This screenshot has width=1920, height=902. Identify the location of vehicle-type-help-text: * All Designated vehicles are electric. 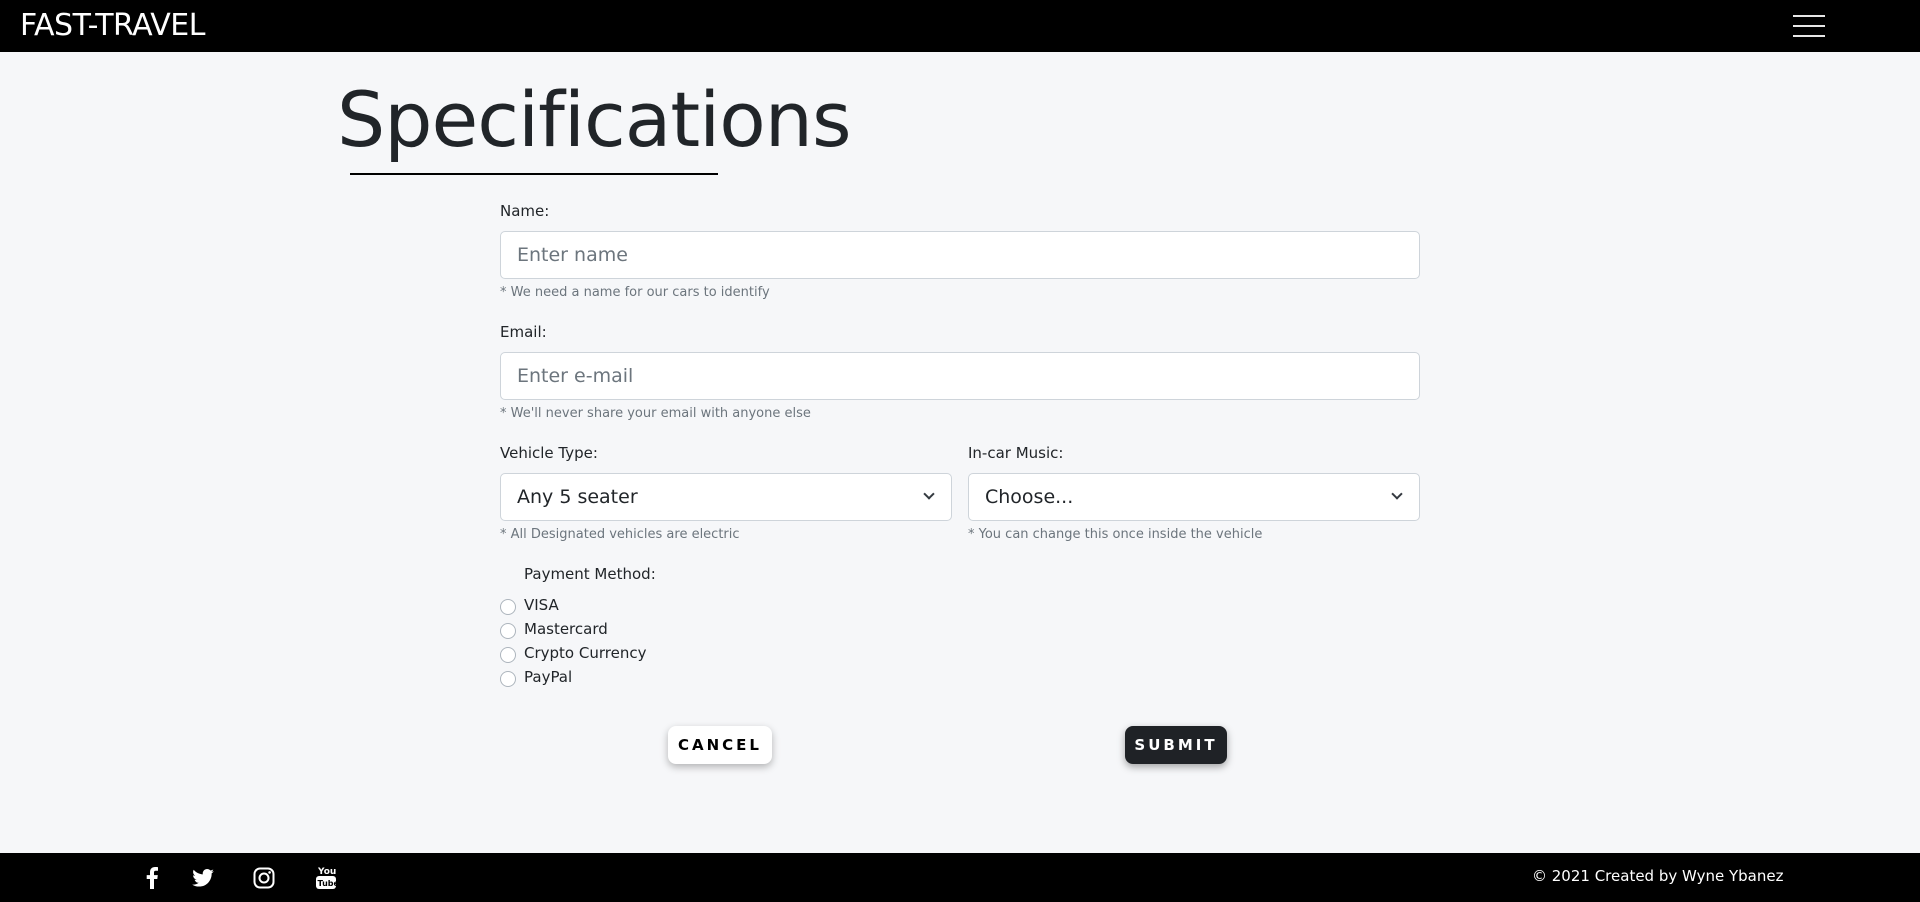
(620, 534).